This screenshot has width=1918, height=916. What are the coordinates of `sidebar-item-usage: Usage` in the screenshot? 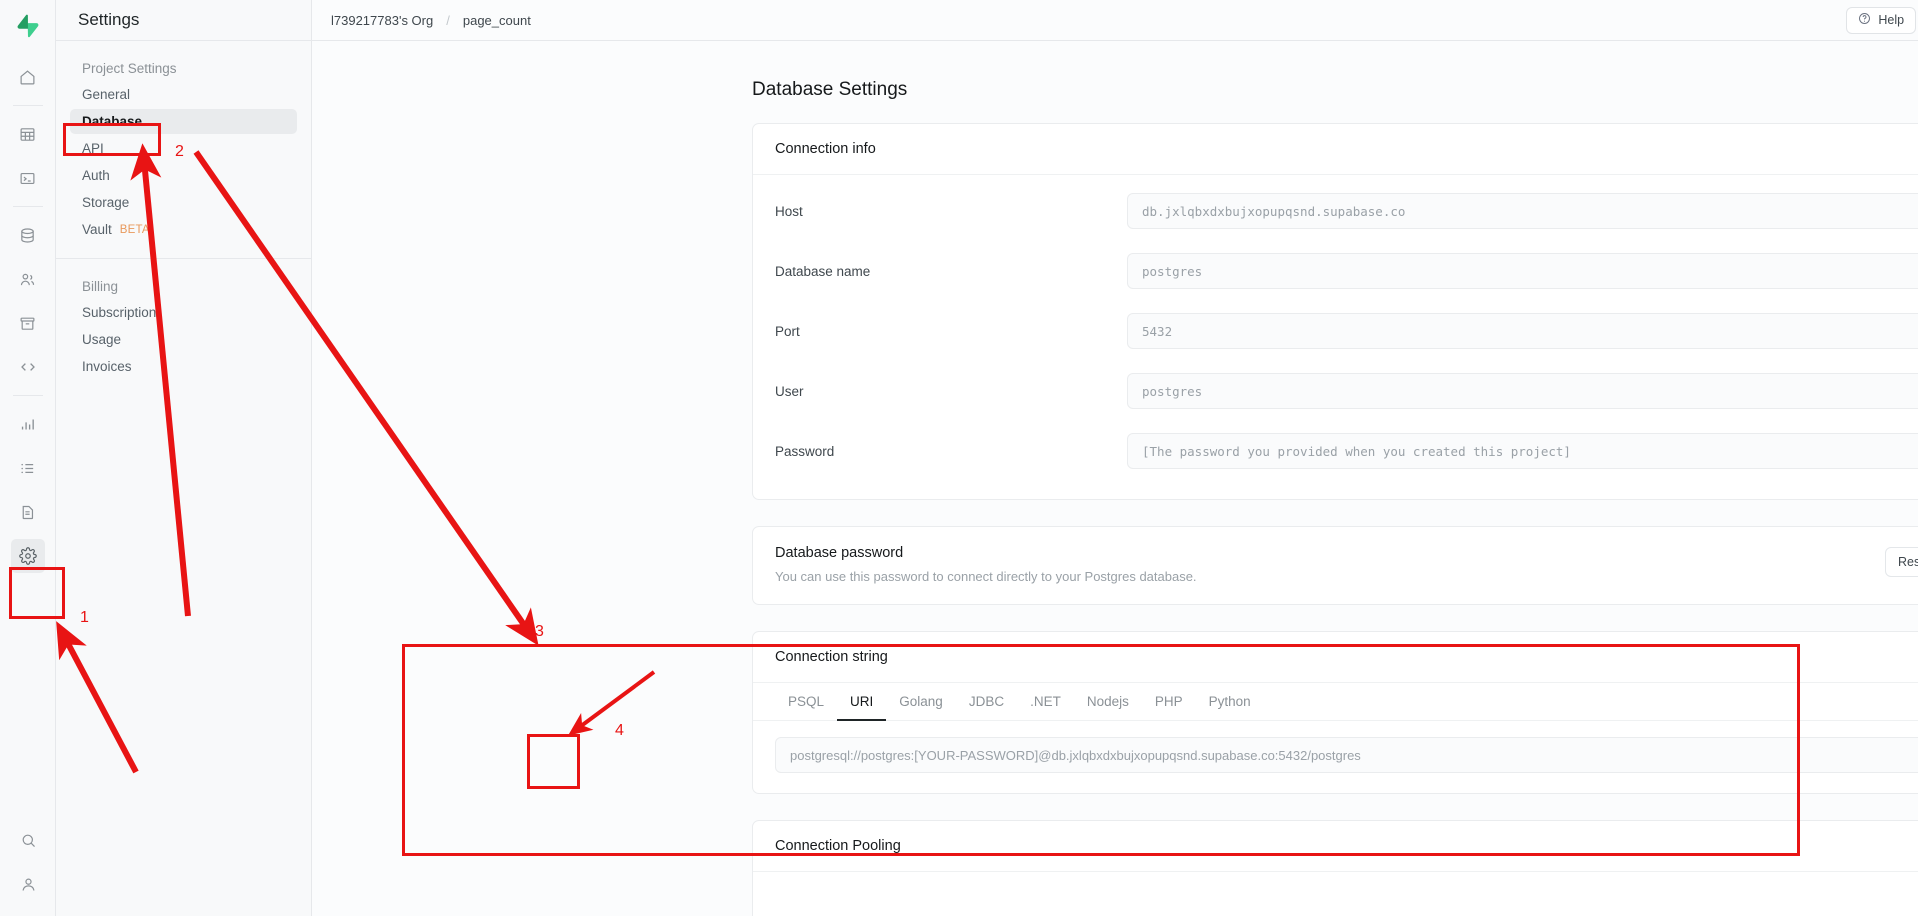 It's located at (183, 339).